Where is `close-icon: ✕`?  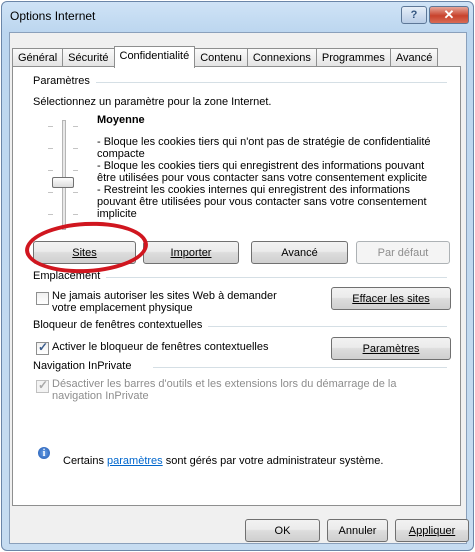
close-icon: ✕ is located at coordinates (449, 14).